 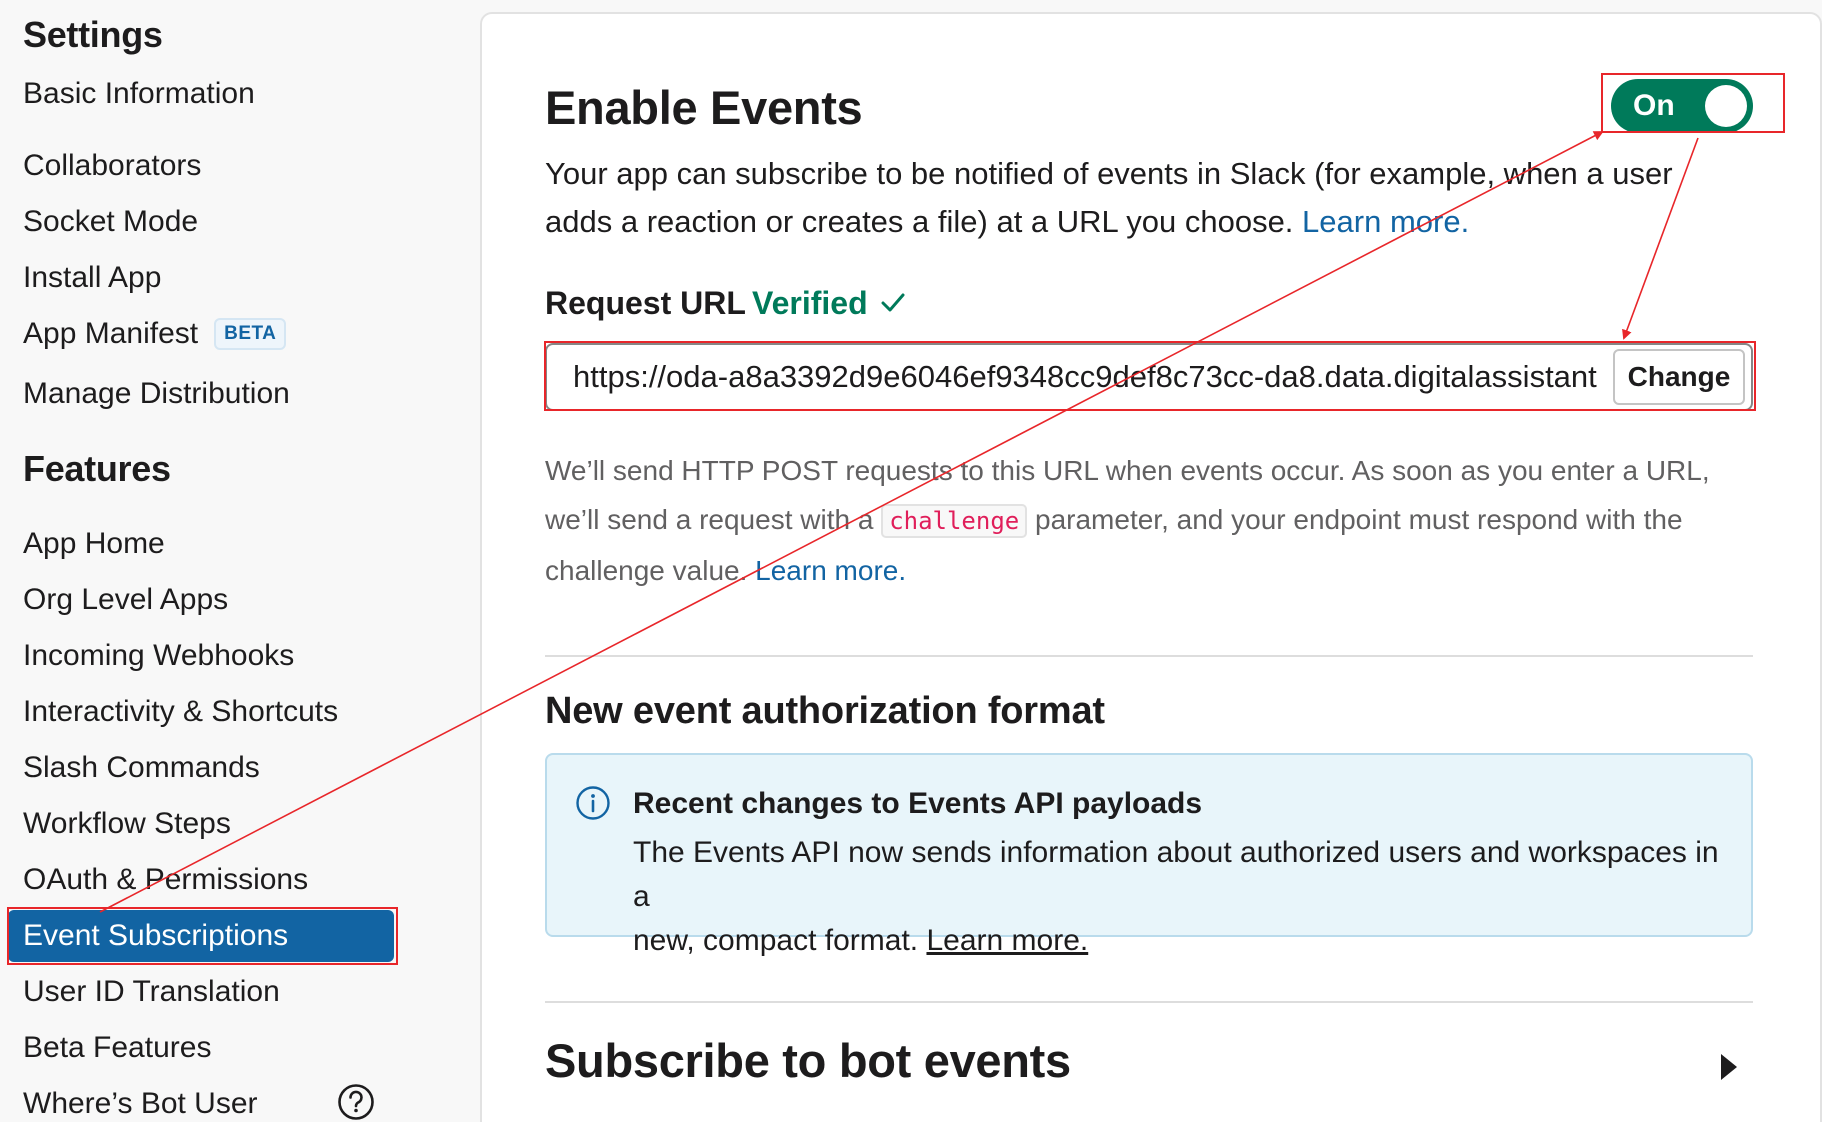 I want to click on sidebar-item-wheres-bot-user: Where’s Bot User, so click(x=140, y=1101).